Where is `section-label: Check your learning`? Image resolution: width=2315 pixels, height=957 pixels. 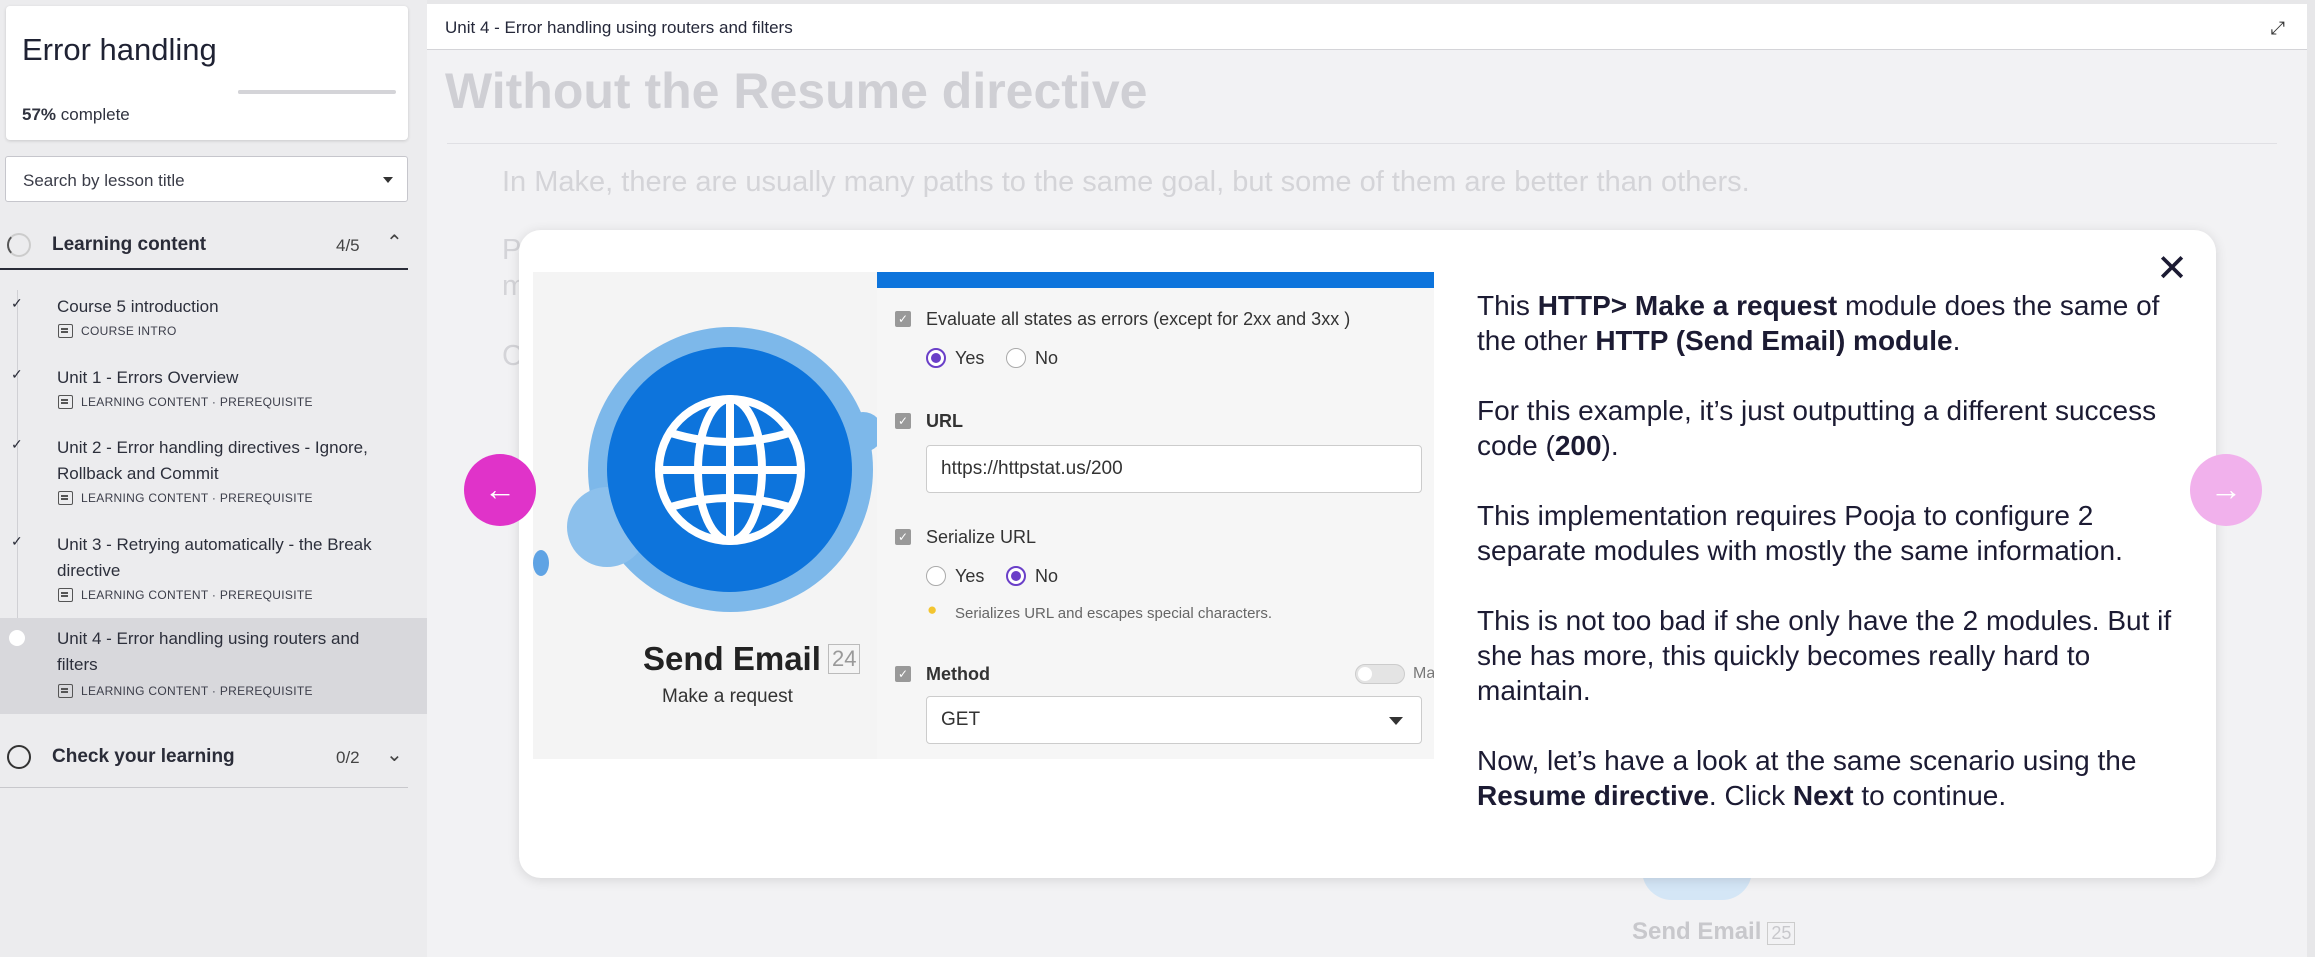 section-label: Check your learning is located at coordinates (143, 756).